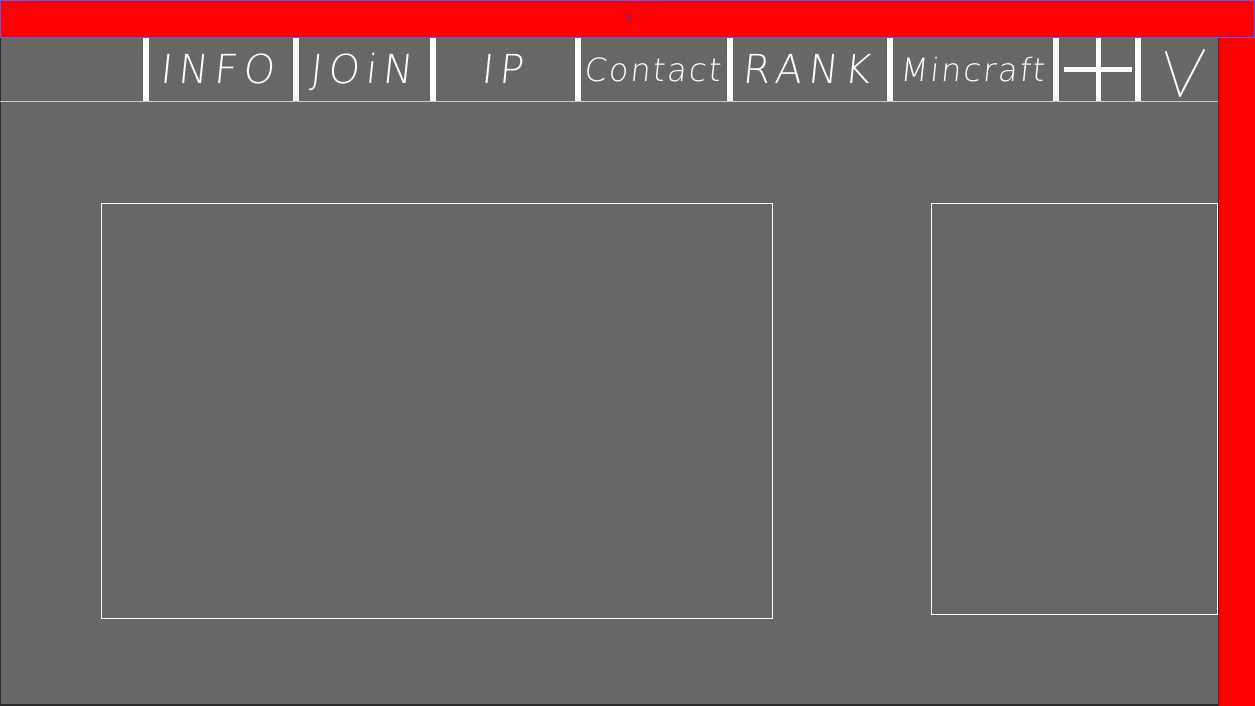  What do you see at coordinates (506, 69) in the screenshot?
I see `nav-item-ip: IP` at bounding box center [506, 69].